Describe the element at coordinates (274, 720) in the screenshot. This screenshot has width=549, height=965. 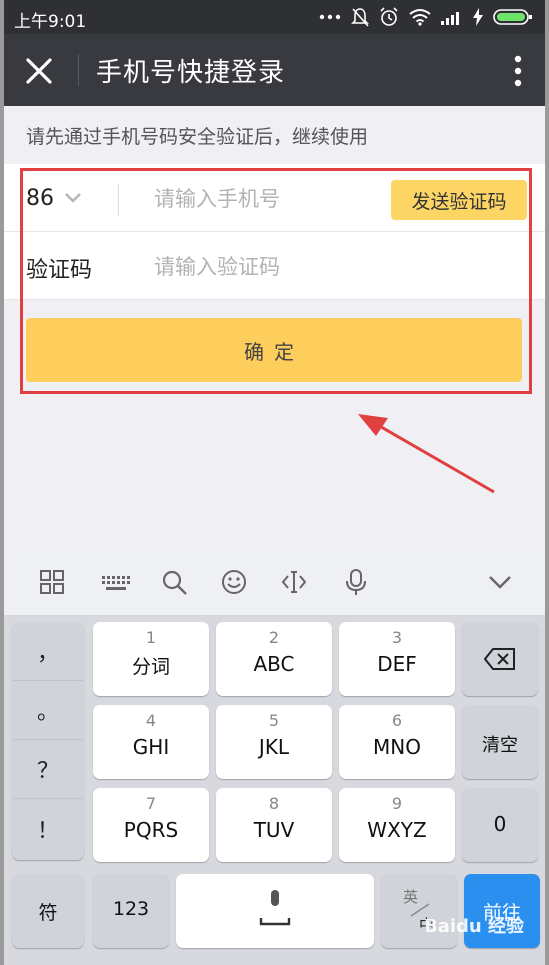
I see `key-number: 5` at that location.